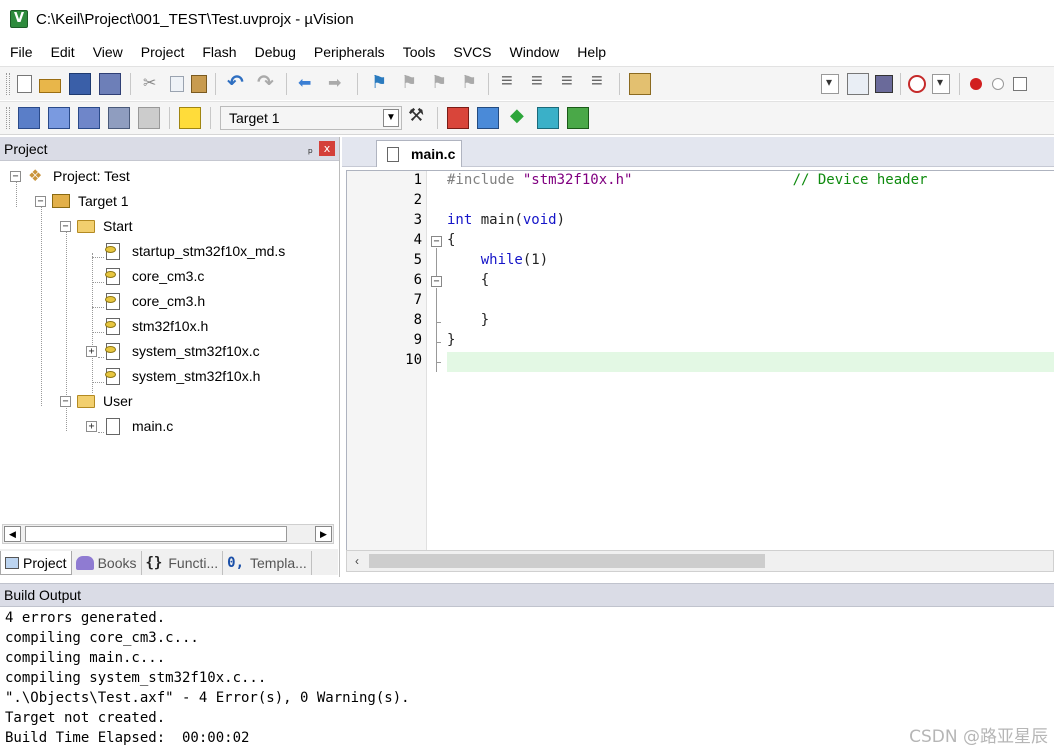 The image size is (1054, 750). Describe the element at coordinates (219, 52) in the screenshot. I see `menu-flash: Flash` at that location.